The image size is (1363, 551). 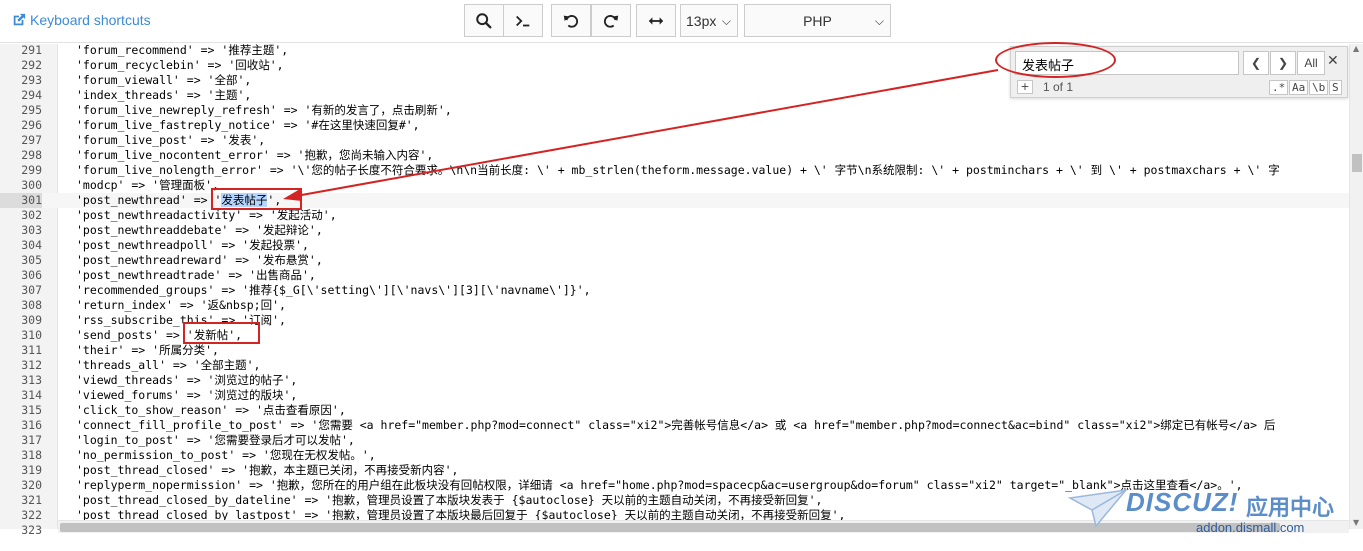 I want to click on annotation-ellipse-search, so click(x=1055, y=60).